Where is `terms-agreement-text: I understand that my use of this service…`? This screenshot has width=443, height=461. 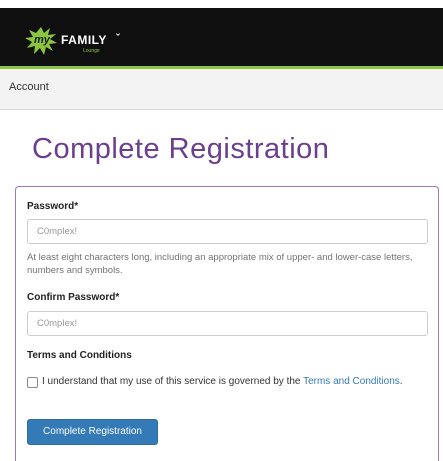
terms-agreement-text: I understand that my use of this service… is located at coordinates (232, 382).